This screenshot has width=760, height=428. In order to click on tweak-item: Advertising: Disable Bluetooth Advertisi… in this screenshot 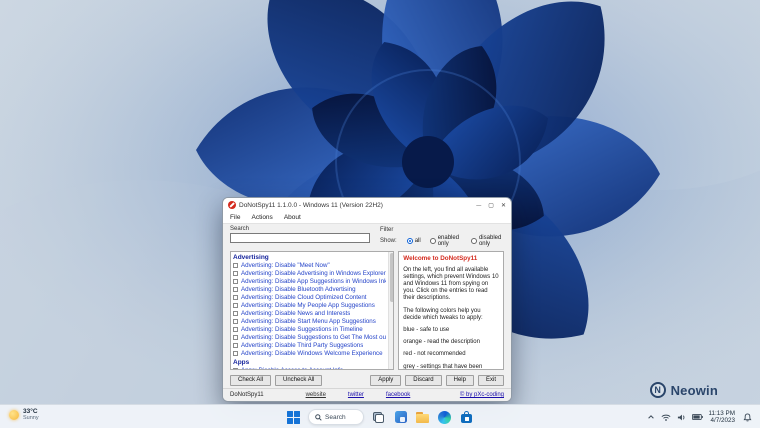, I will do `click(309, 290)`.